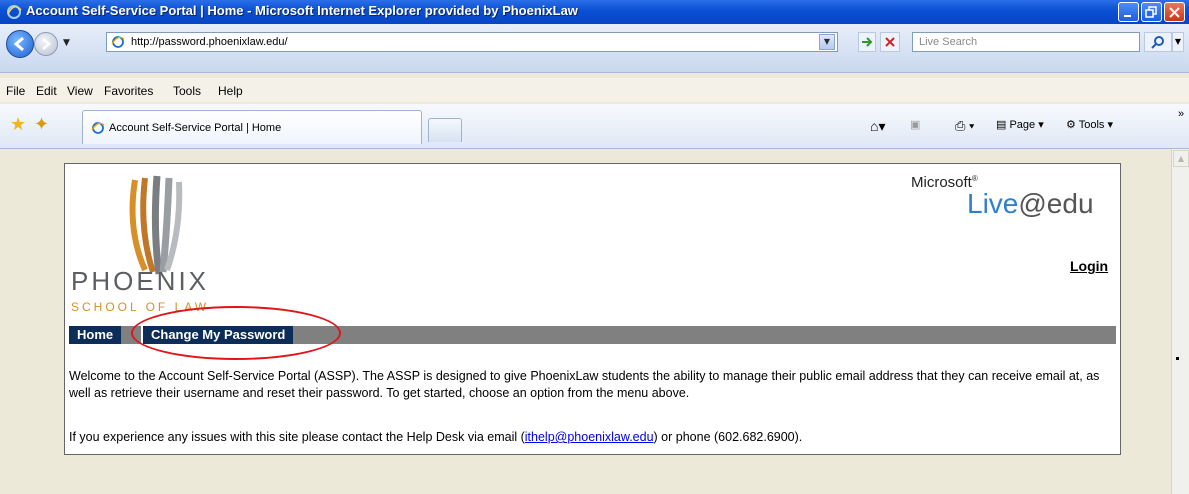  I want to click on back-arrow-icon, so click(18, 44).